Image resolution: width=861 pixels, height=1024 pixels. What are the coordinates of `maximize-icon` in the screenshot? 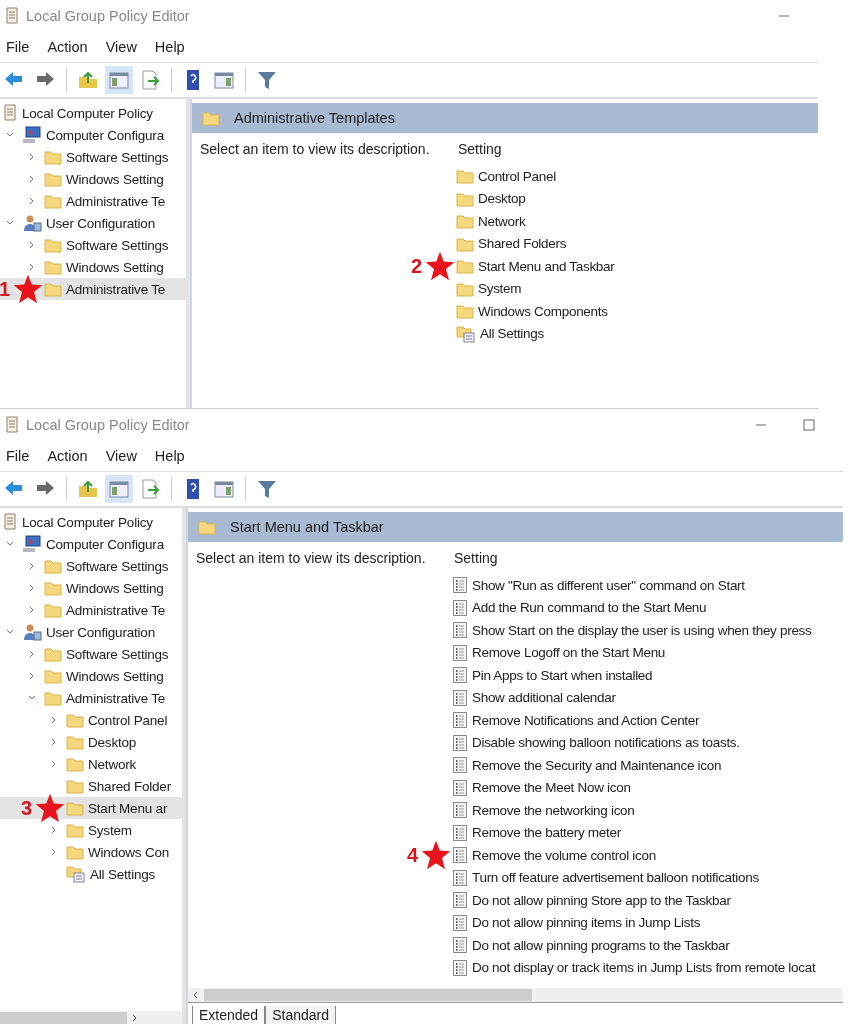 It's located at (809, 425).